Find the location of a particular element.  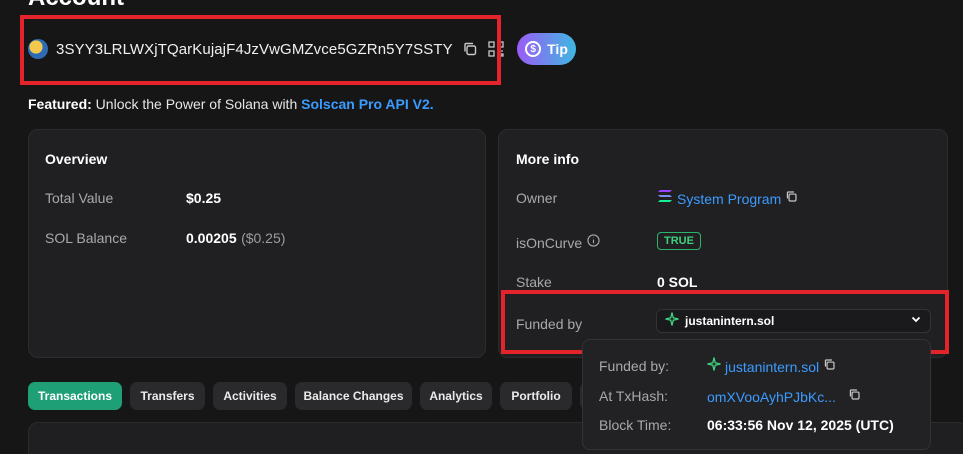

popover-funded-by-value: justanintern.sol is located at coordinates (771, 366).